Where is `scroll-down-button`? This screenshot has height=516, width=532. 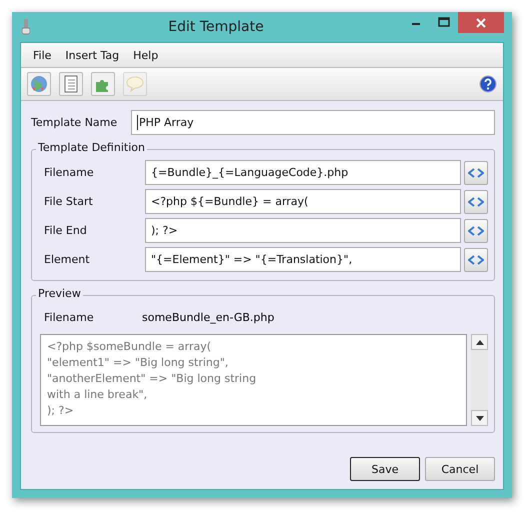
scroll-down-button is located at coordinates (479, 418).